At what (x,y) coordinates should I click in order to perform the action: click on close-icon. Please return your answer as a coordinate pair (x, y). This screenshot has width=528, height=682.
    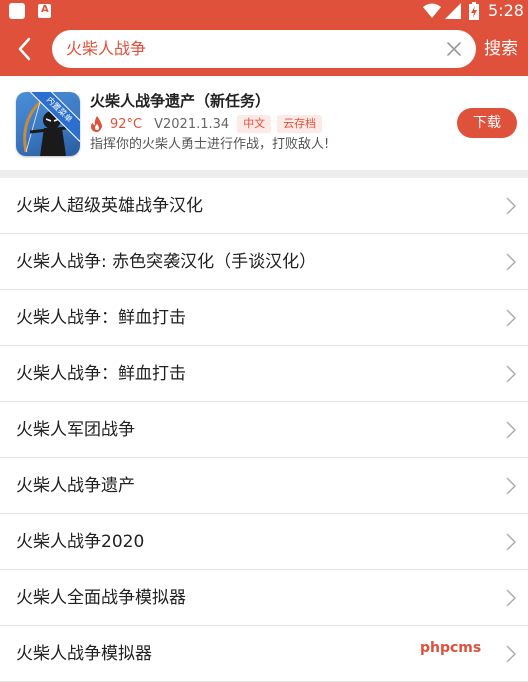
    Looking at the image, I should click on (454, 49).